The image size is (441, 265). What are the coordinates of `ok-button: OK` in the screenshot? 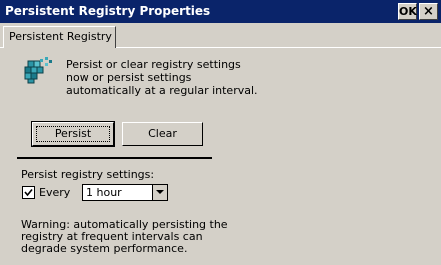 It's located at (407, 11).